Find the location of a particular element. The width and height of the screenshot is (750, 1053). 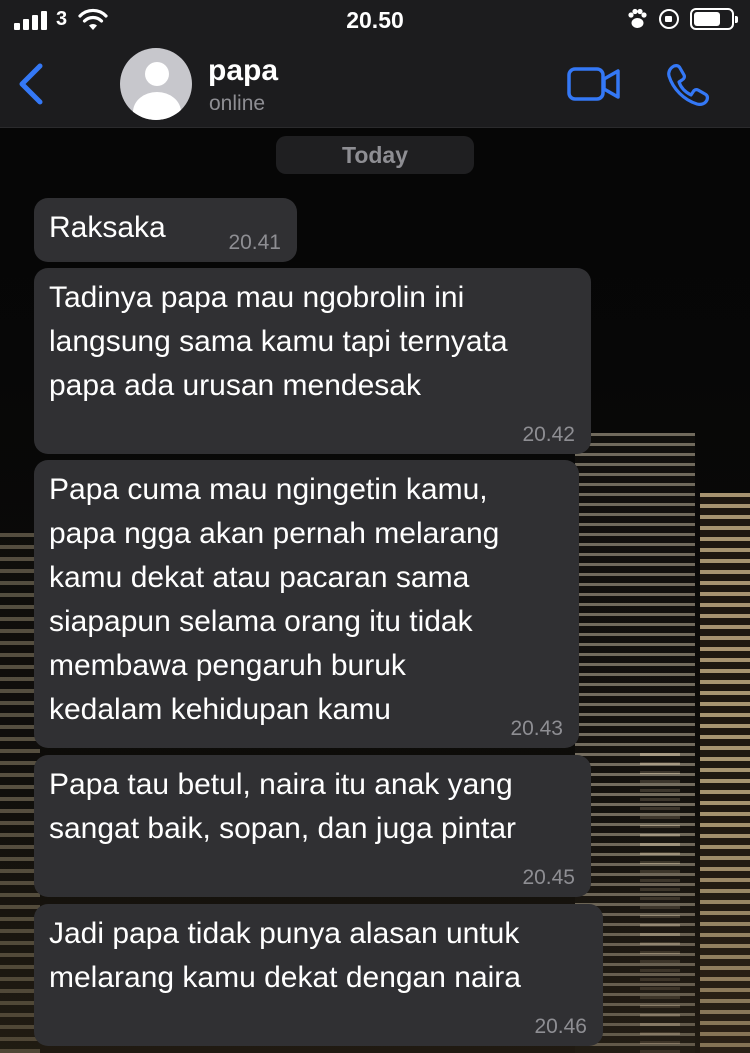

message-time: 20.41 is located at coordinates (254, 242).